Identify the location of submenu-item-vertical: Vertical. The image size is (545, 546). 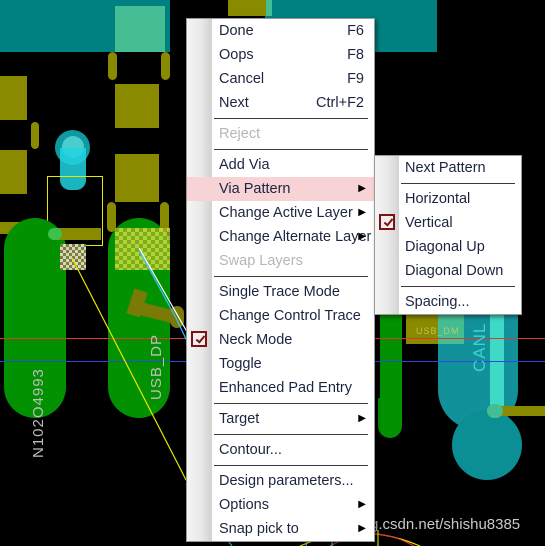
(448, 223).